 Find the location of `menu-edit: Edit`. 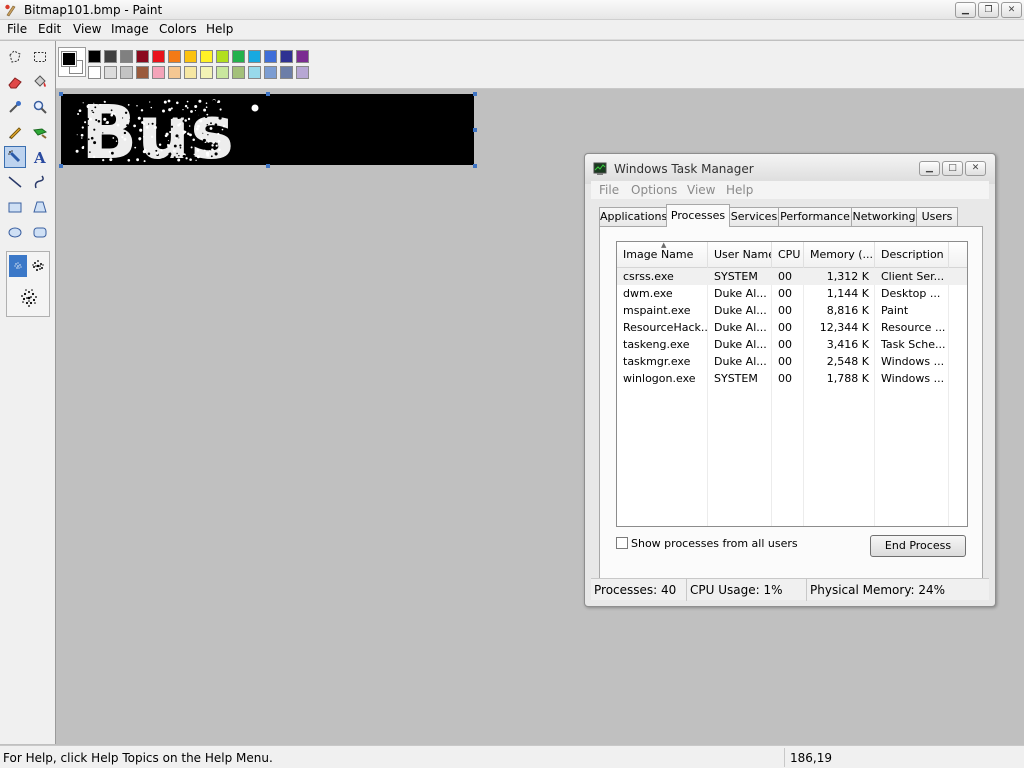

menu-edit: Edit is located at coordinates (49, 29).